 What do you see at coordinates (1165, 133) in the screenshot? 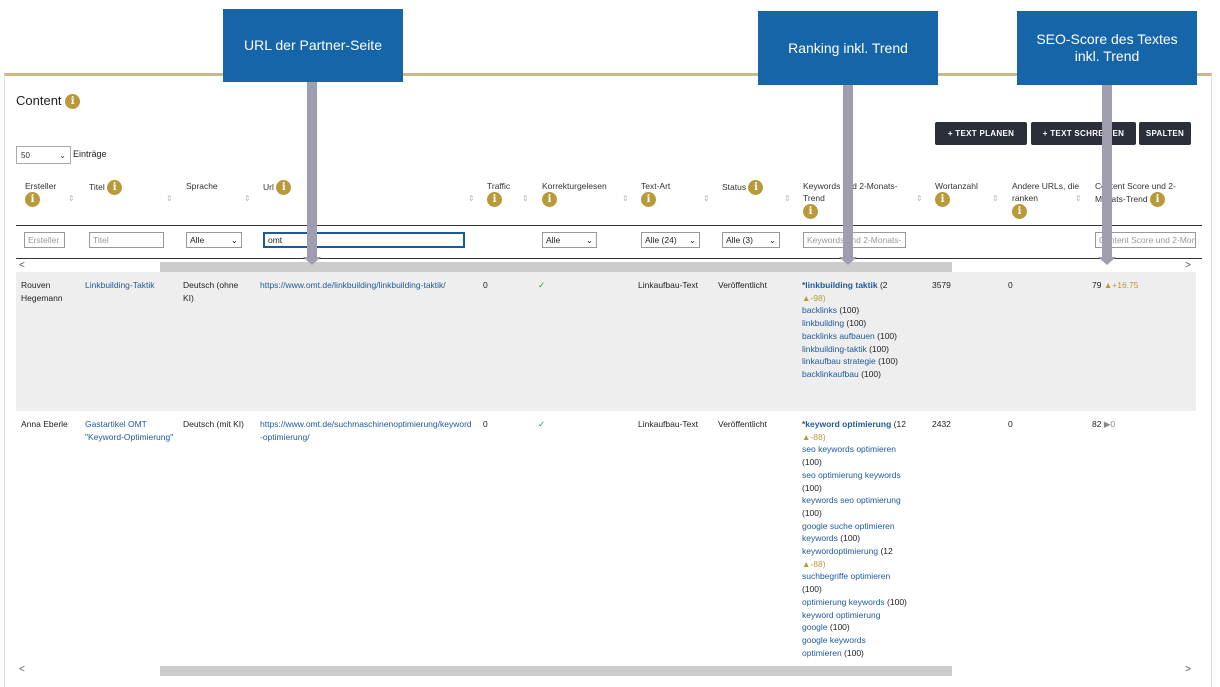
I see `columns-button: SPALTEN` at bounding box center [1165, 133].